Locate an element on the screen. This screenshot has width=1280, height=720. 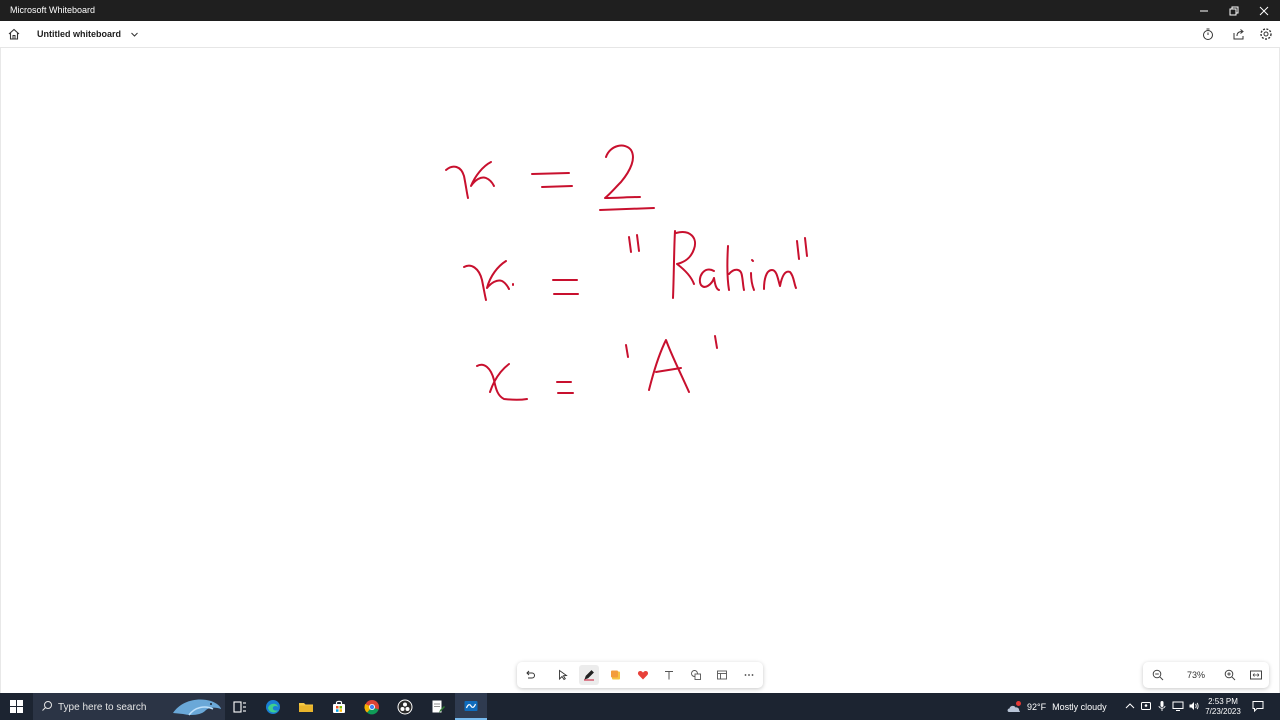
undo-icon is located at coordinates (530, 674).